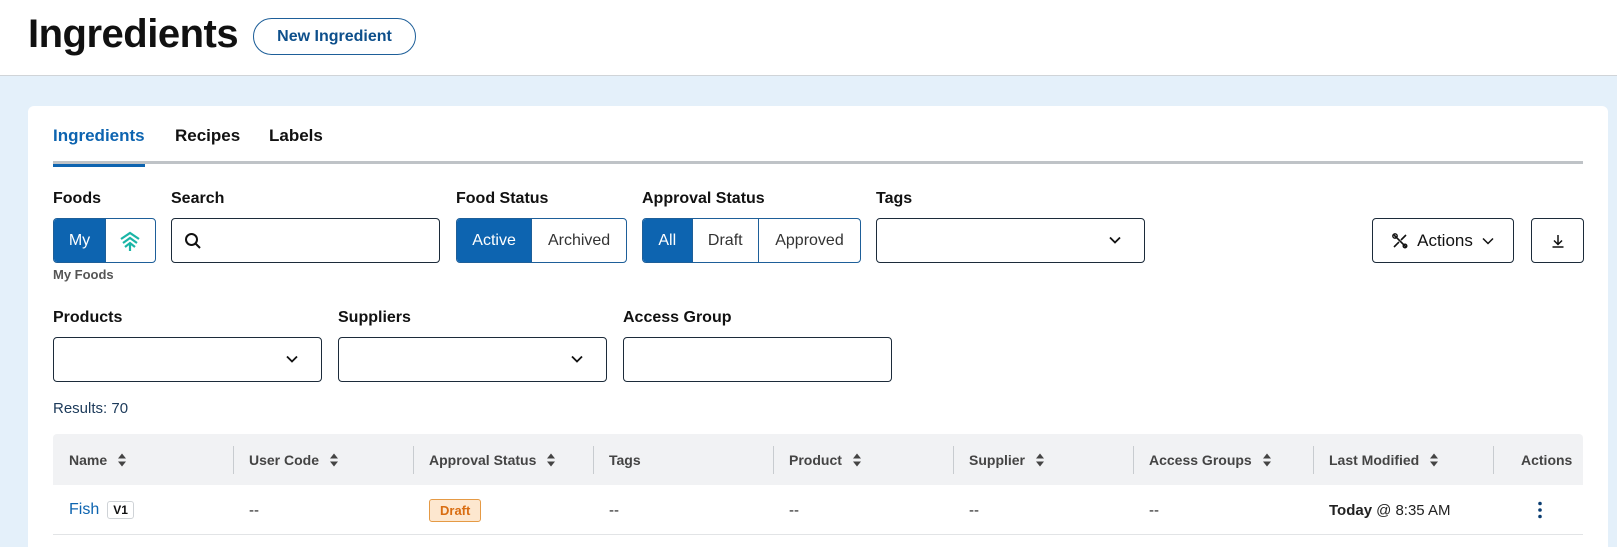 The height and width of the screenshot is (547, 1617). What do you see at coordinates (1351, 510) in the screenshot?
I see `last-modified-day: Today` at bounding box center [1351, 510].